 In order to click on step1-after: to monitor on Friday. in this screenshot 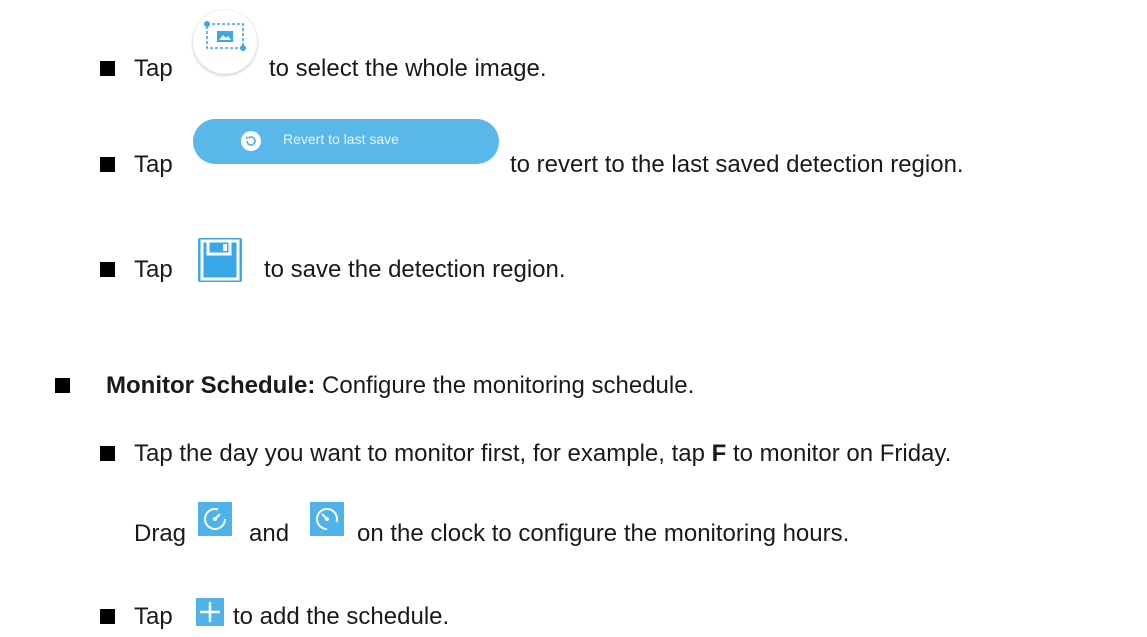, I will do `click(842, 453)`.